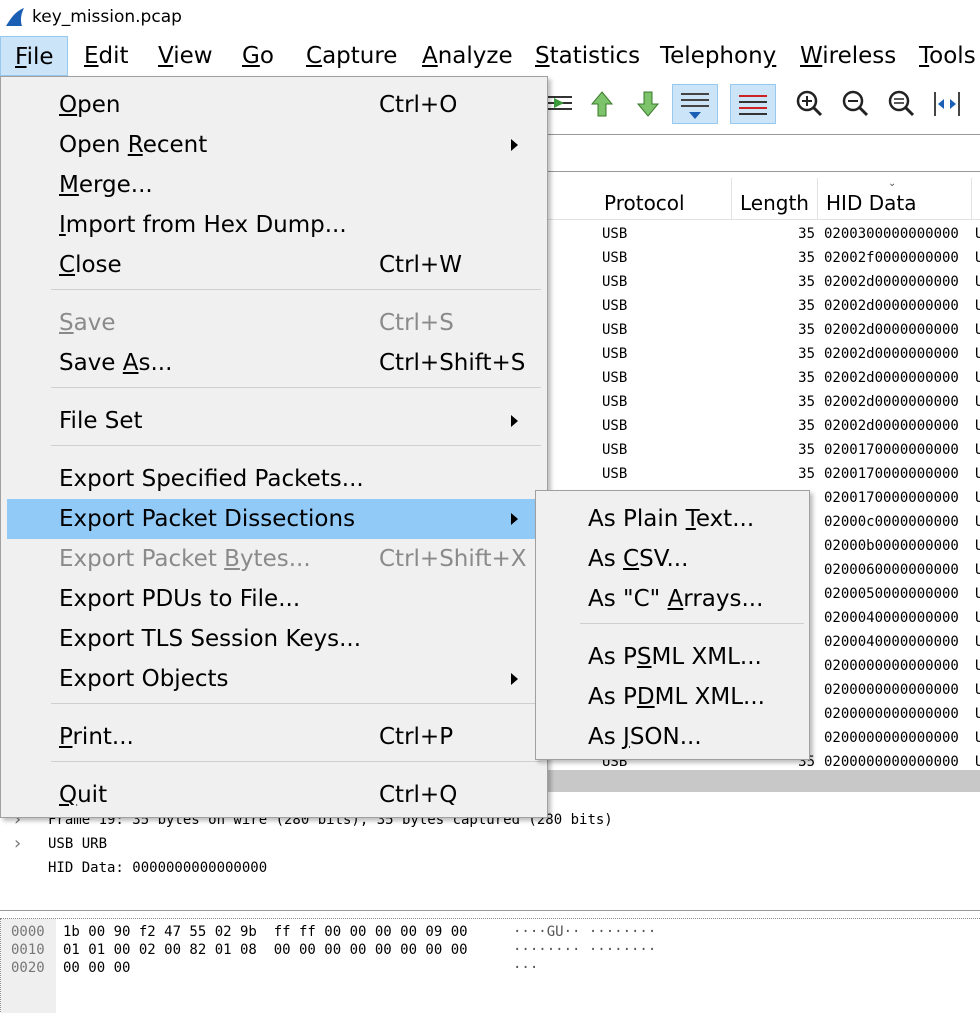  I want to click on zoom-in-icon, so click(810, 104).